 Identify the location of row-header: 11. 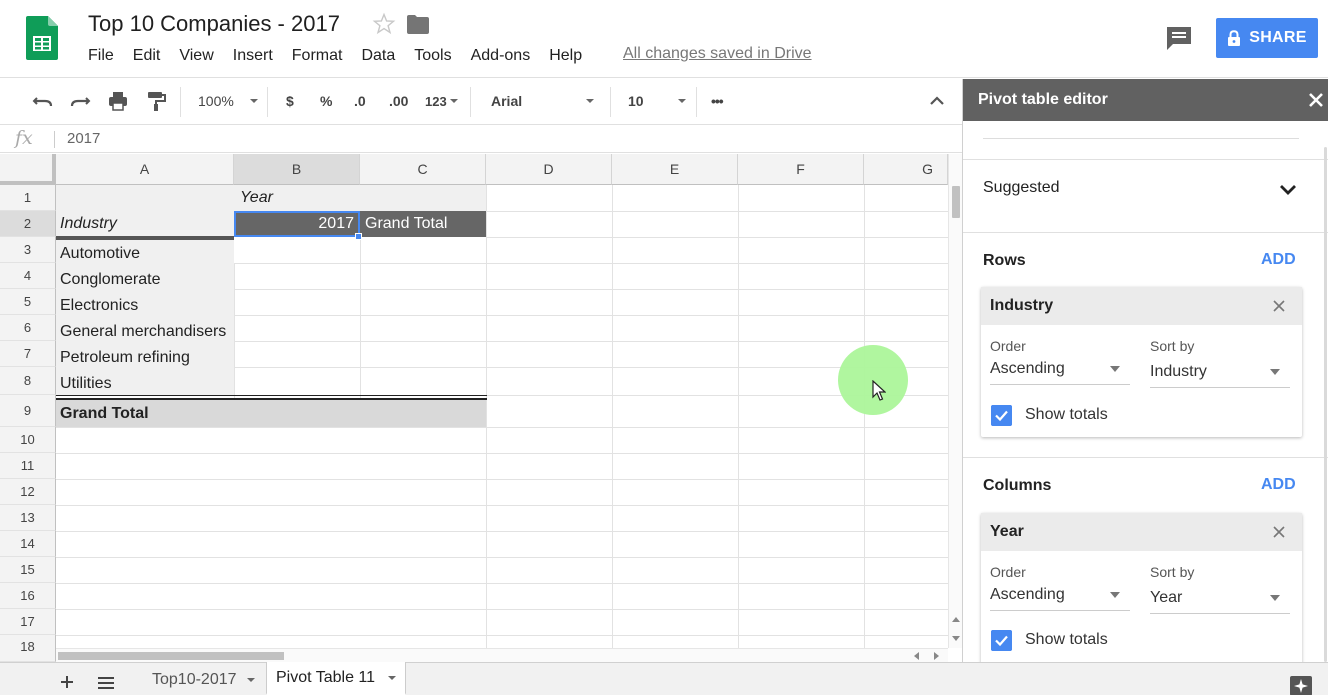
(28, 466).